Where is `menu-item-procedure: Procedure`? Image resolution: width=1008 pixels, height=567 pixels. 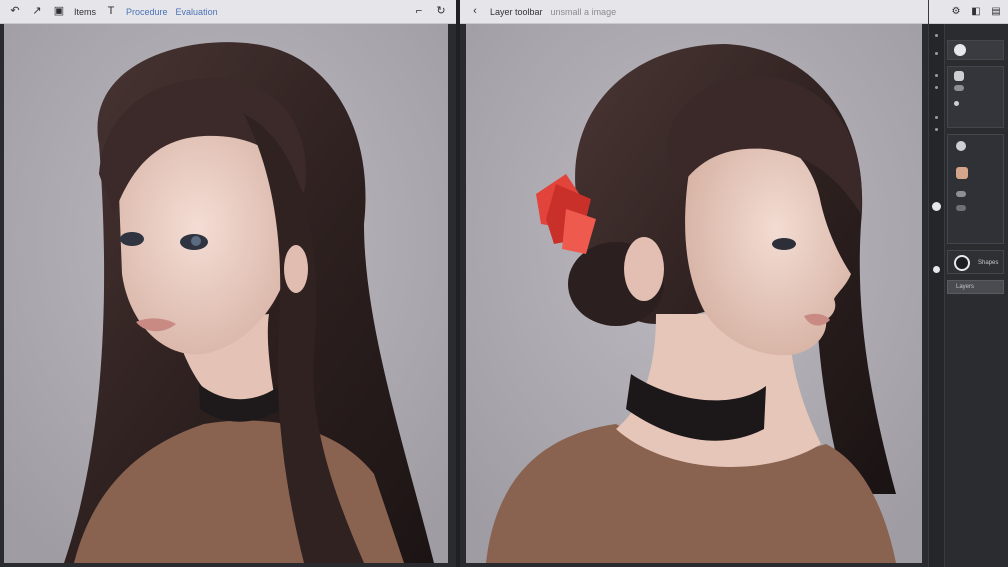 menu-item-procedure: Procedure is located at coordinates (147, 12).